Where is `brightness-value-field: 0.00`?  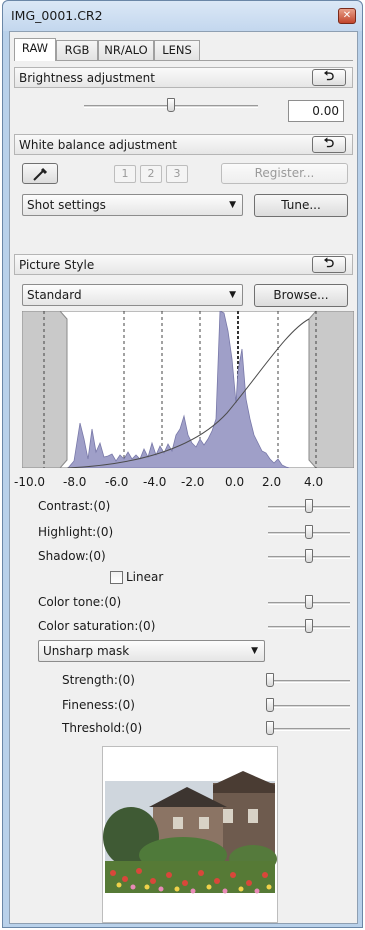
brightness-value-field: 0.00 is located at coordinates (316, 111).